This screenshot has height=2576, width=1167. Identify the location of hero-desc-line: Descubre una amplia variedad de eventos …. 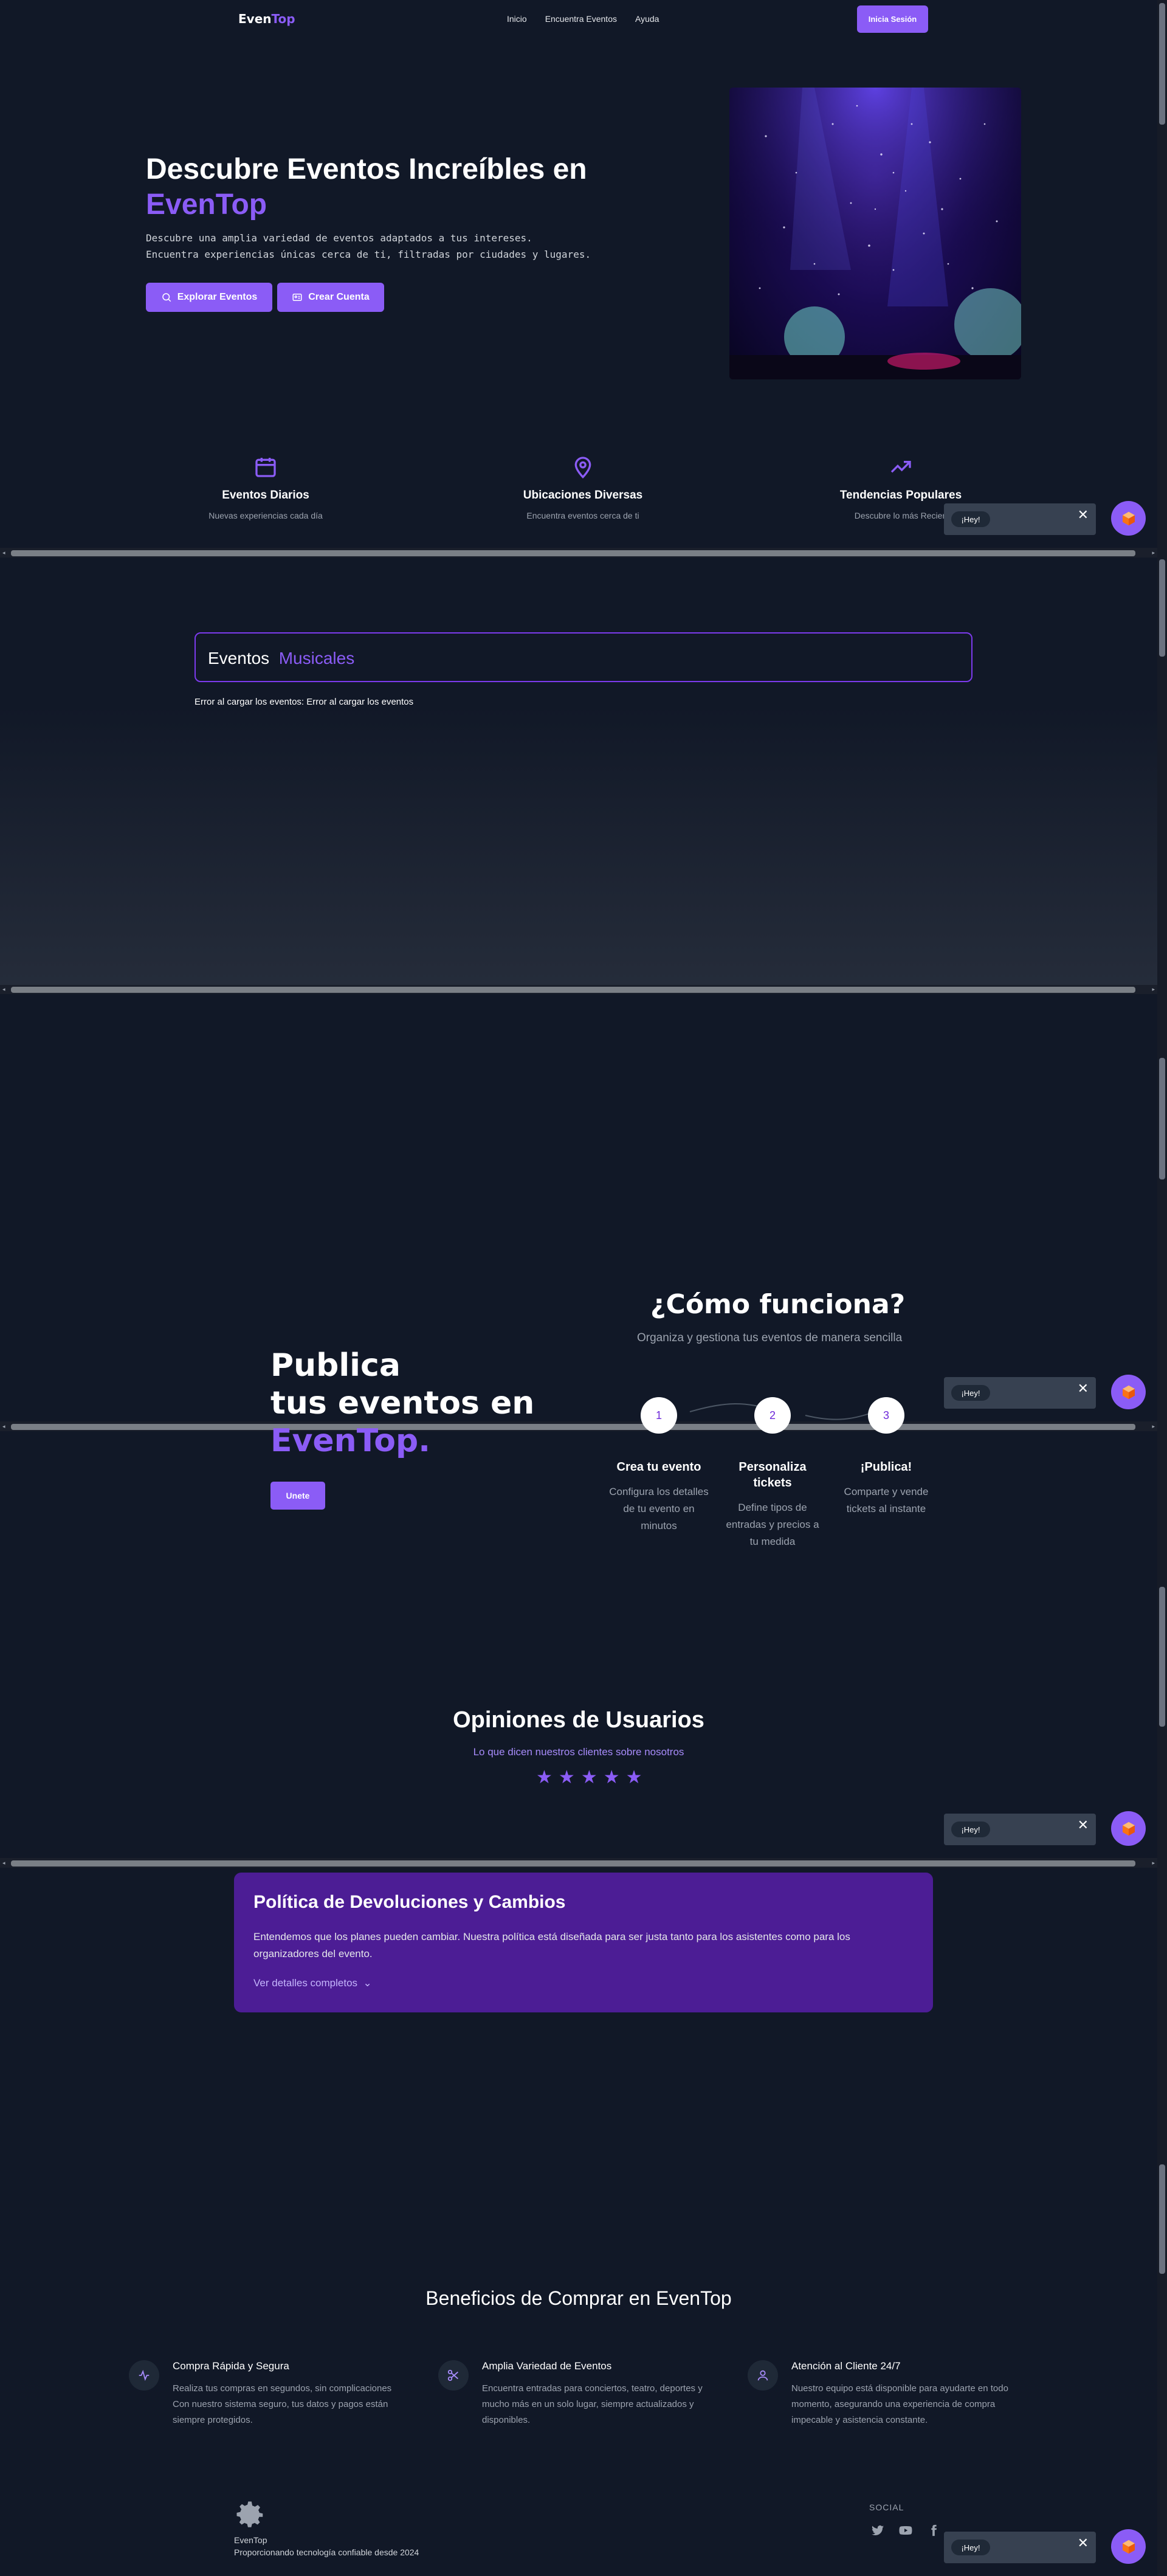
(339, 238).